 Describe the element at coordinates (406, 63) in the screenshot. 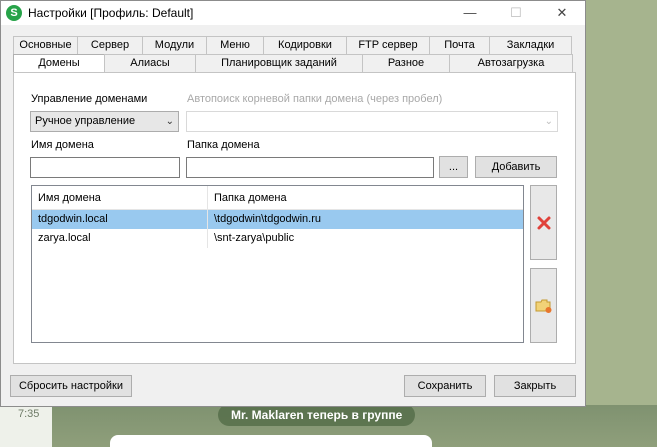

I see `tab-raznoe: Разное` at that location.